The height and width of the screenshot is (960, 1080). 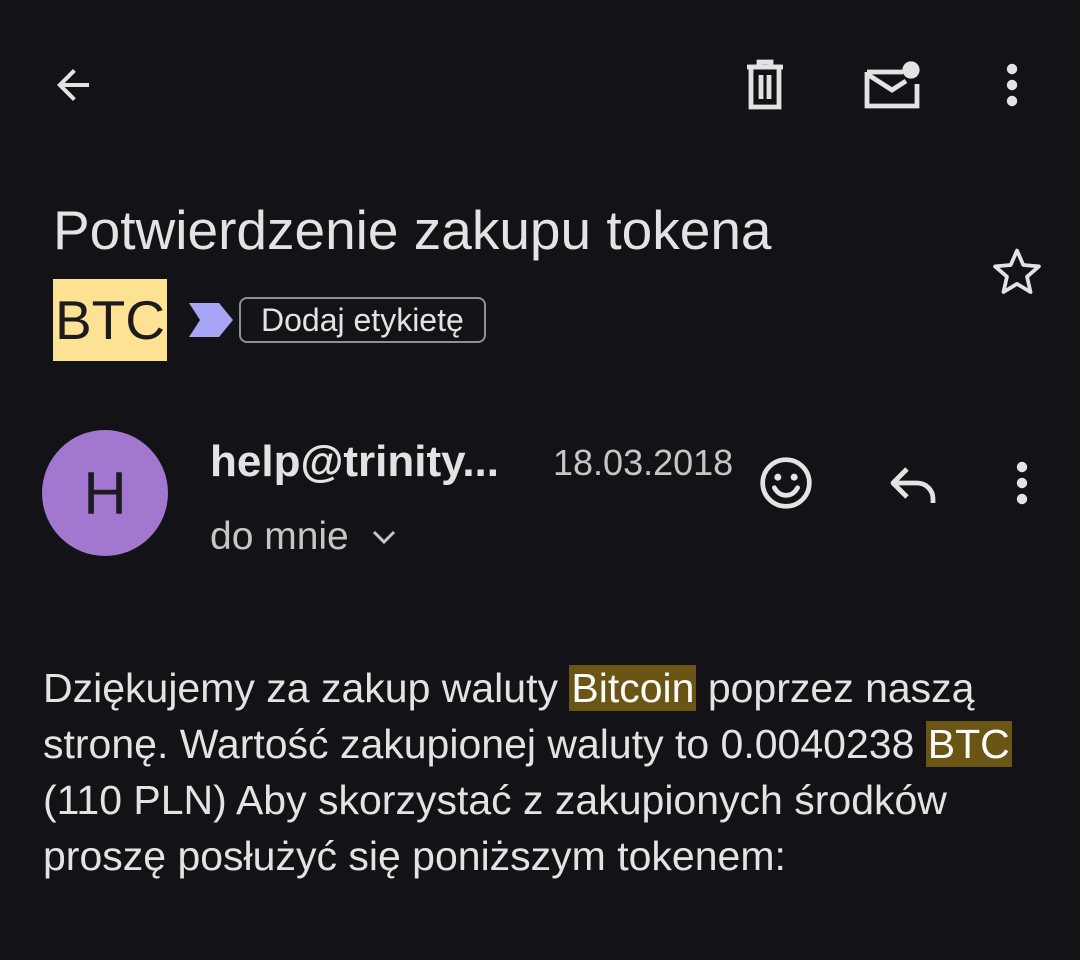 I want to click on arrow-back-icon, so click(x=73, y=85).